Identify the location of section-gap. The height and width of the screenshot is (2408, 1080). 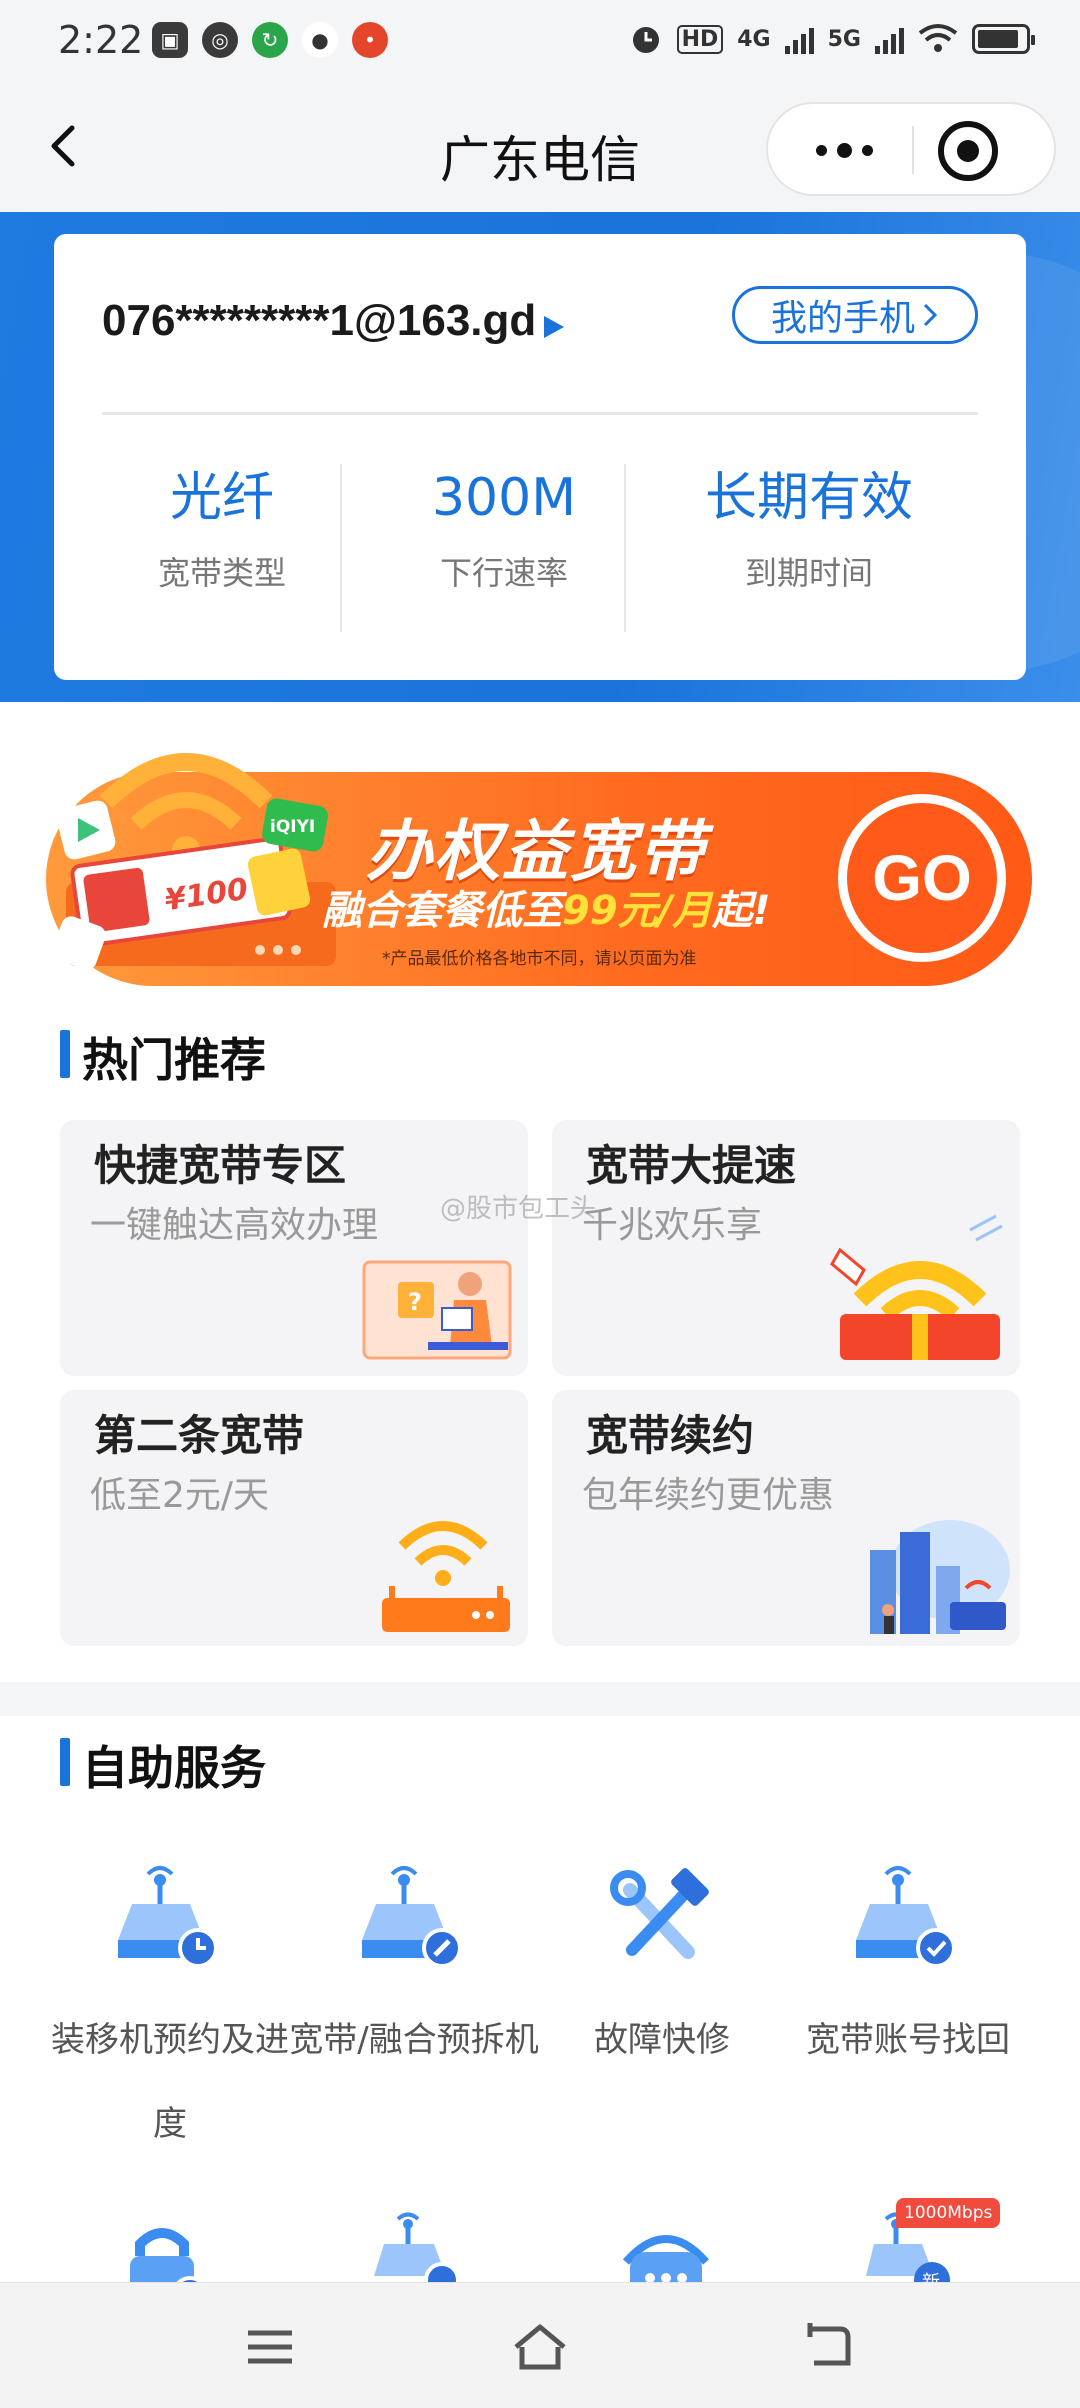
(540, 1699).